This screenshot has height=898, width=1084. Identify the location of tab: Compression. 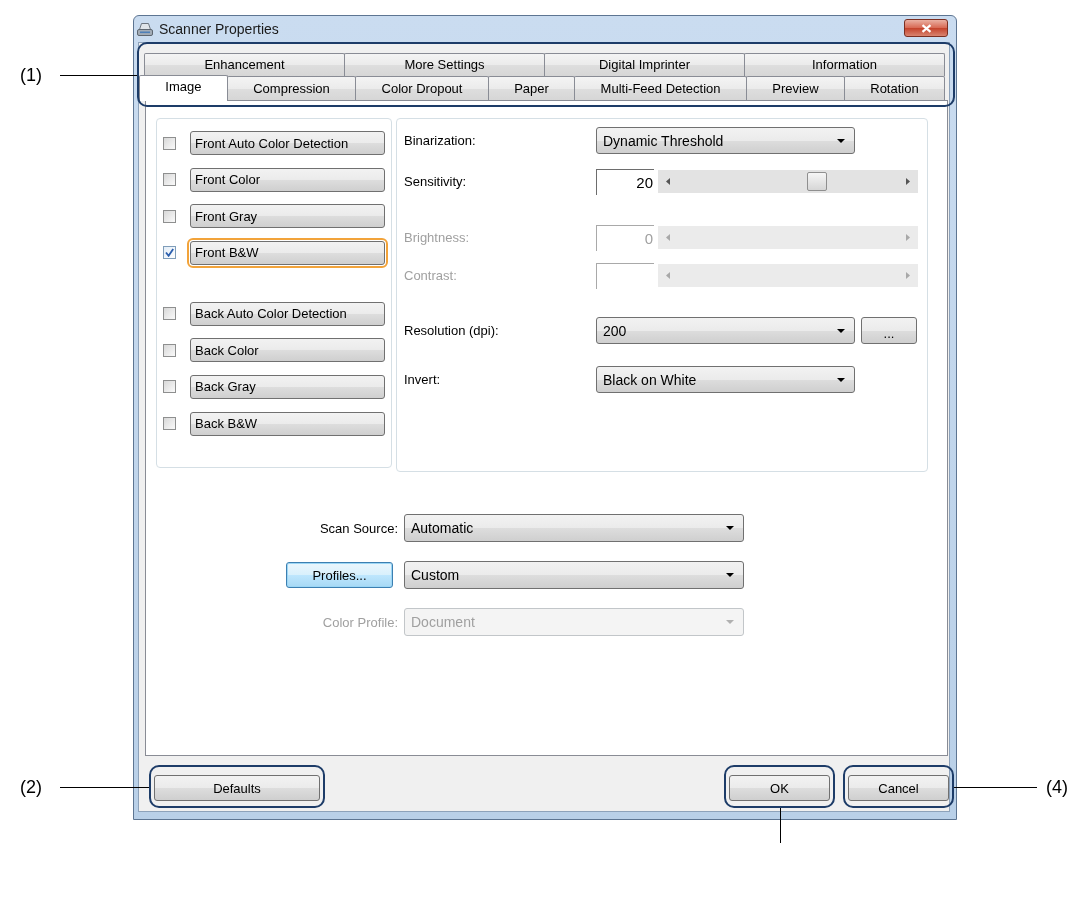
(291, 88).